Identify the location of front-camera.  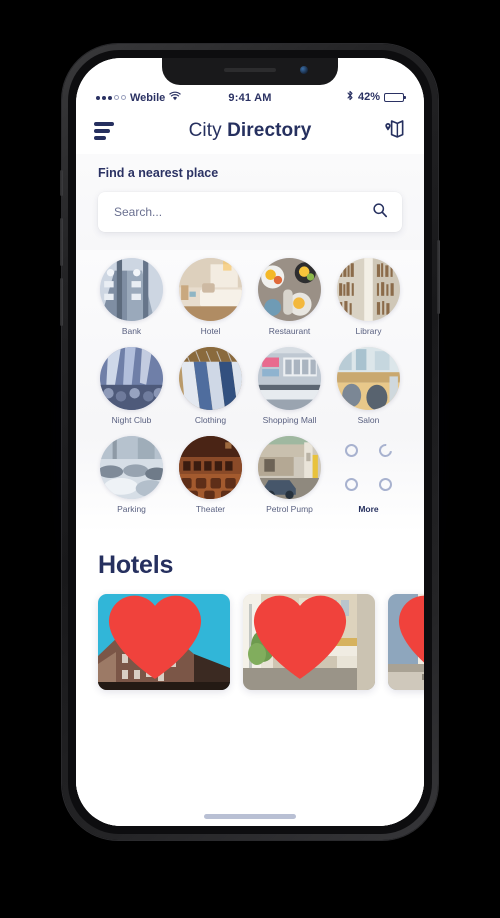
(304, 70).